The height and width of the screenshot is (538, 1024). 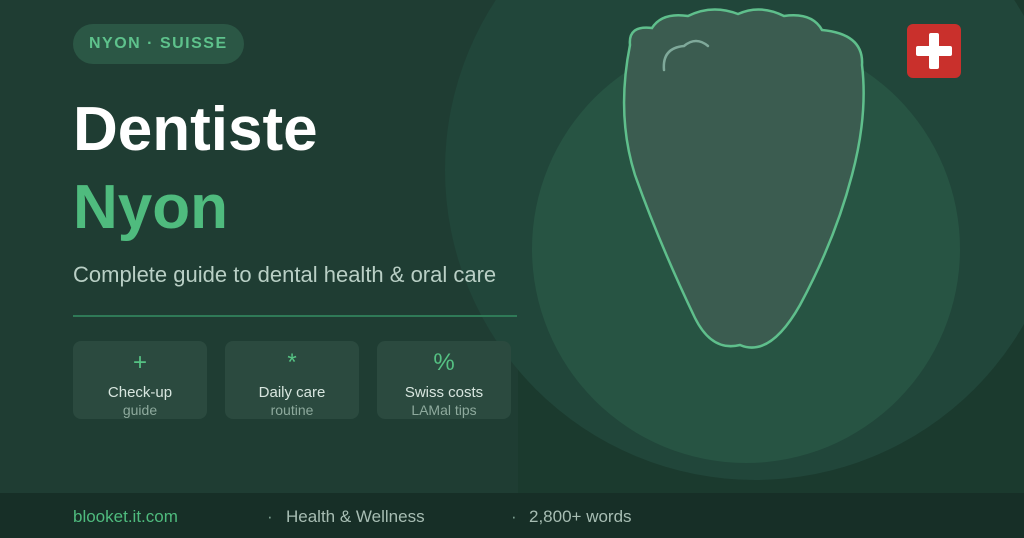 I want to click on asterisk-icon: *, so click(x=292, y=362).